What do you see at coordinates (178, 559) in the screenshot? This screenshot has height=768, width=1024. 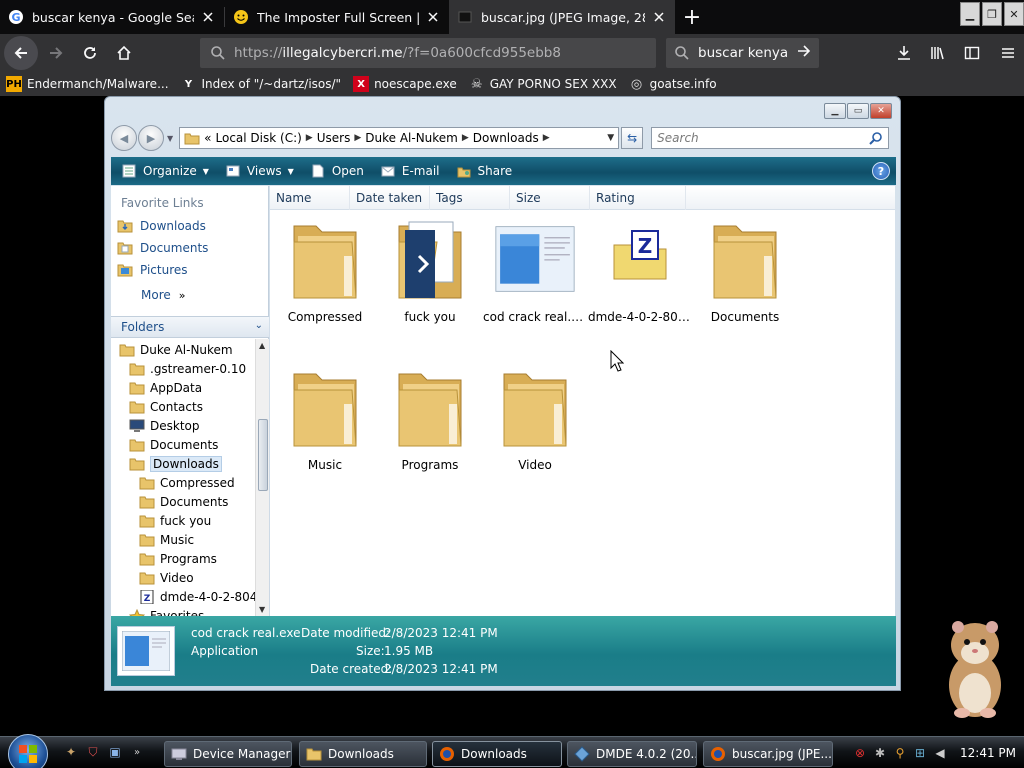 I see `tree-item: Programs` at bounding box center [178, 559].